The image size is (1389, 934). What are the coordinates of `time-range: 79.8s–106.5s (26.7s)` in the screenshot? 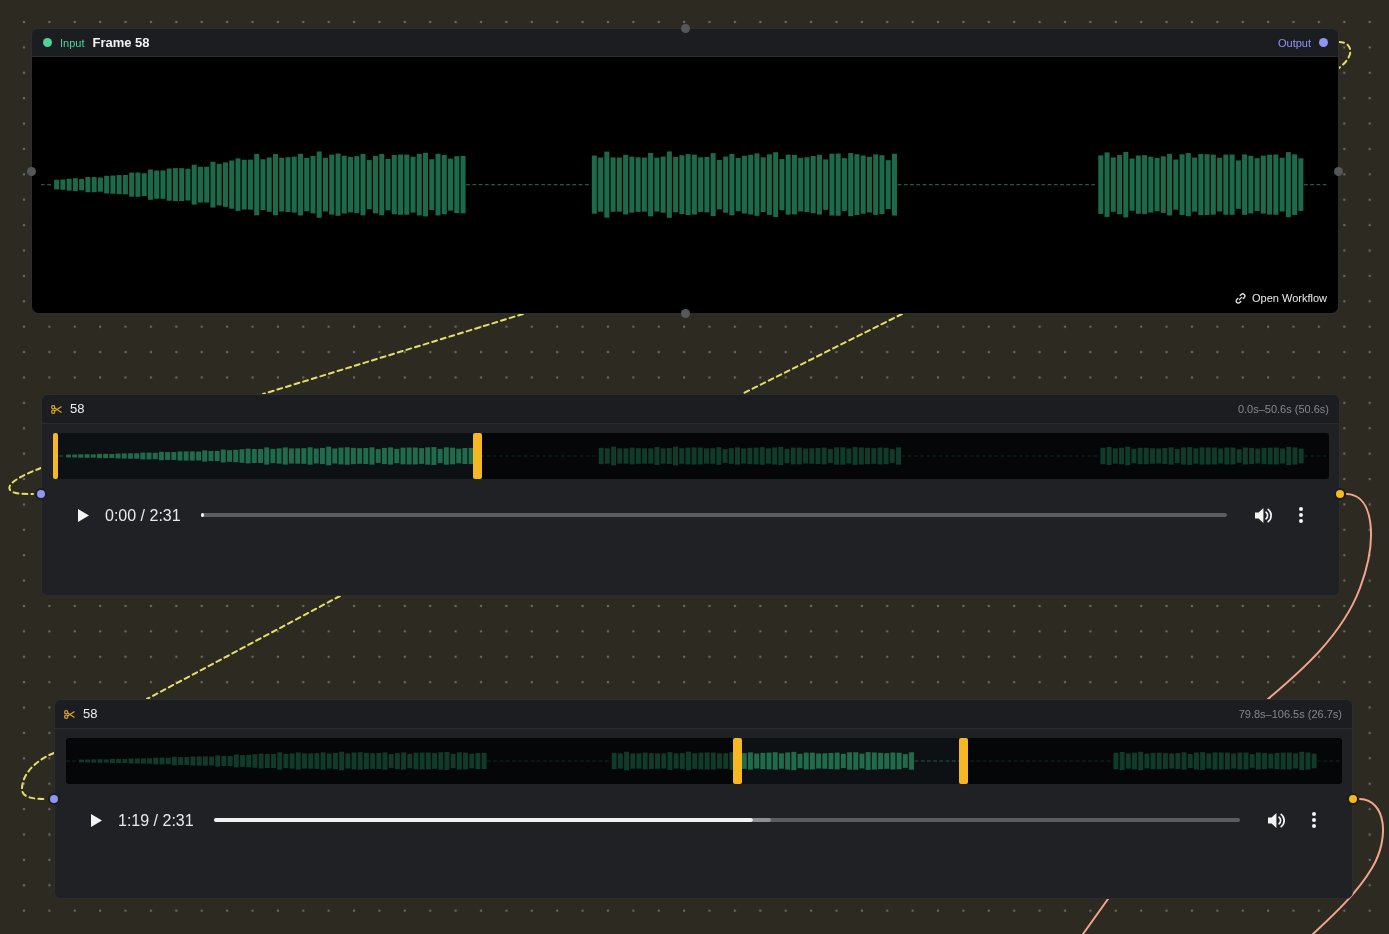 It's located at (1290, 714).